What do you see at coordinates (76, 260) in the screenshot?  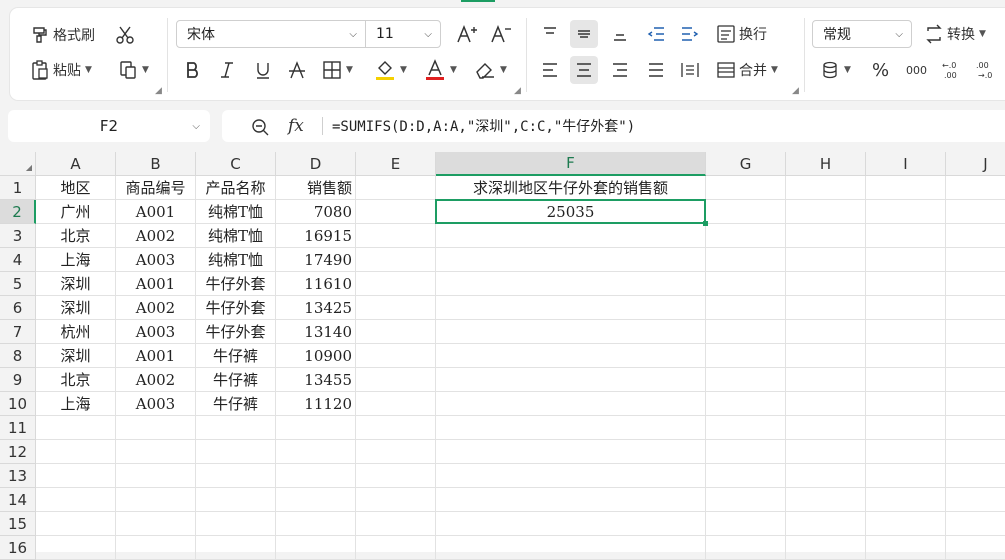 I see `cell-a4: 上海` at bounding box center [76, 260].